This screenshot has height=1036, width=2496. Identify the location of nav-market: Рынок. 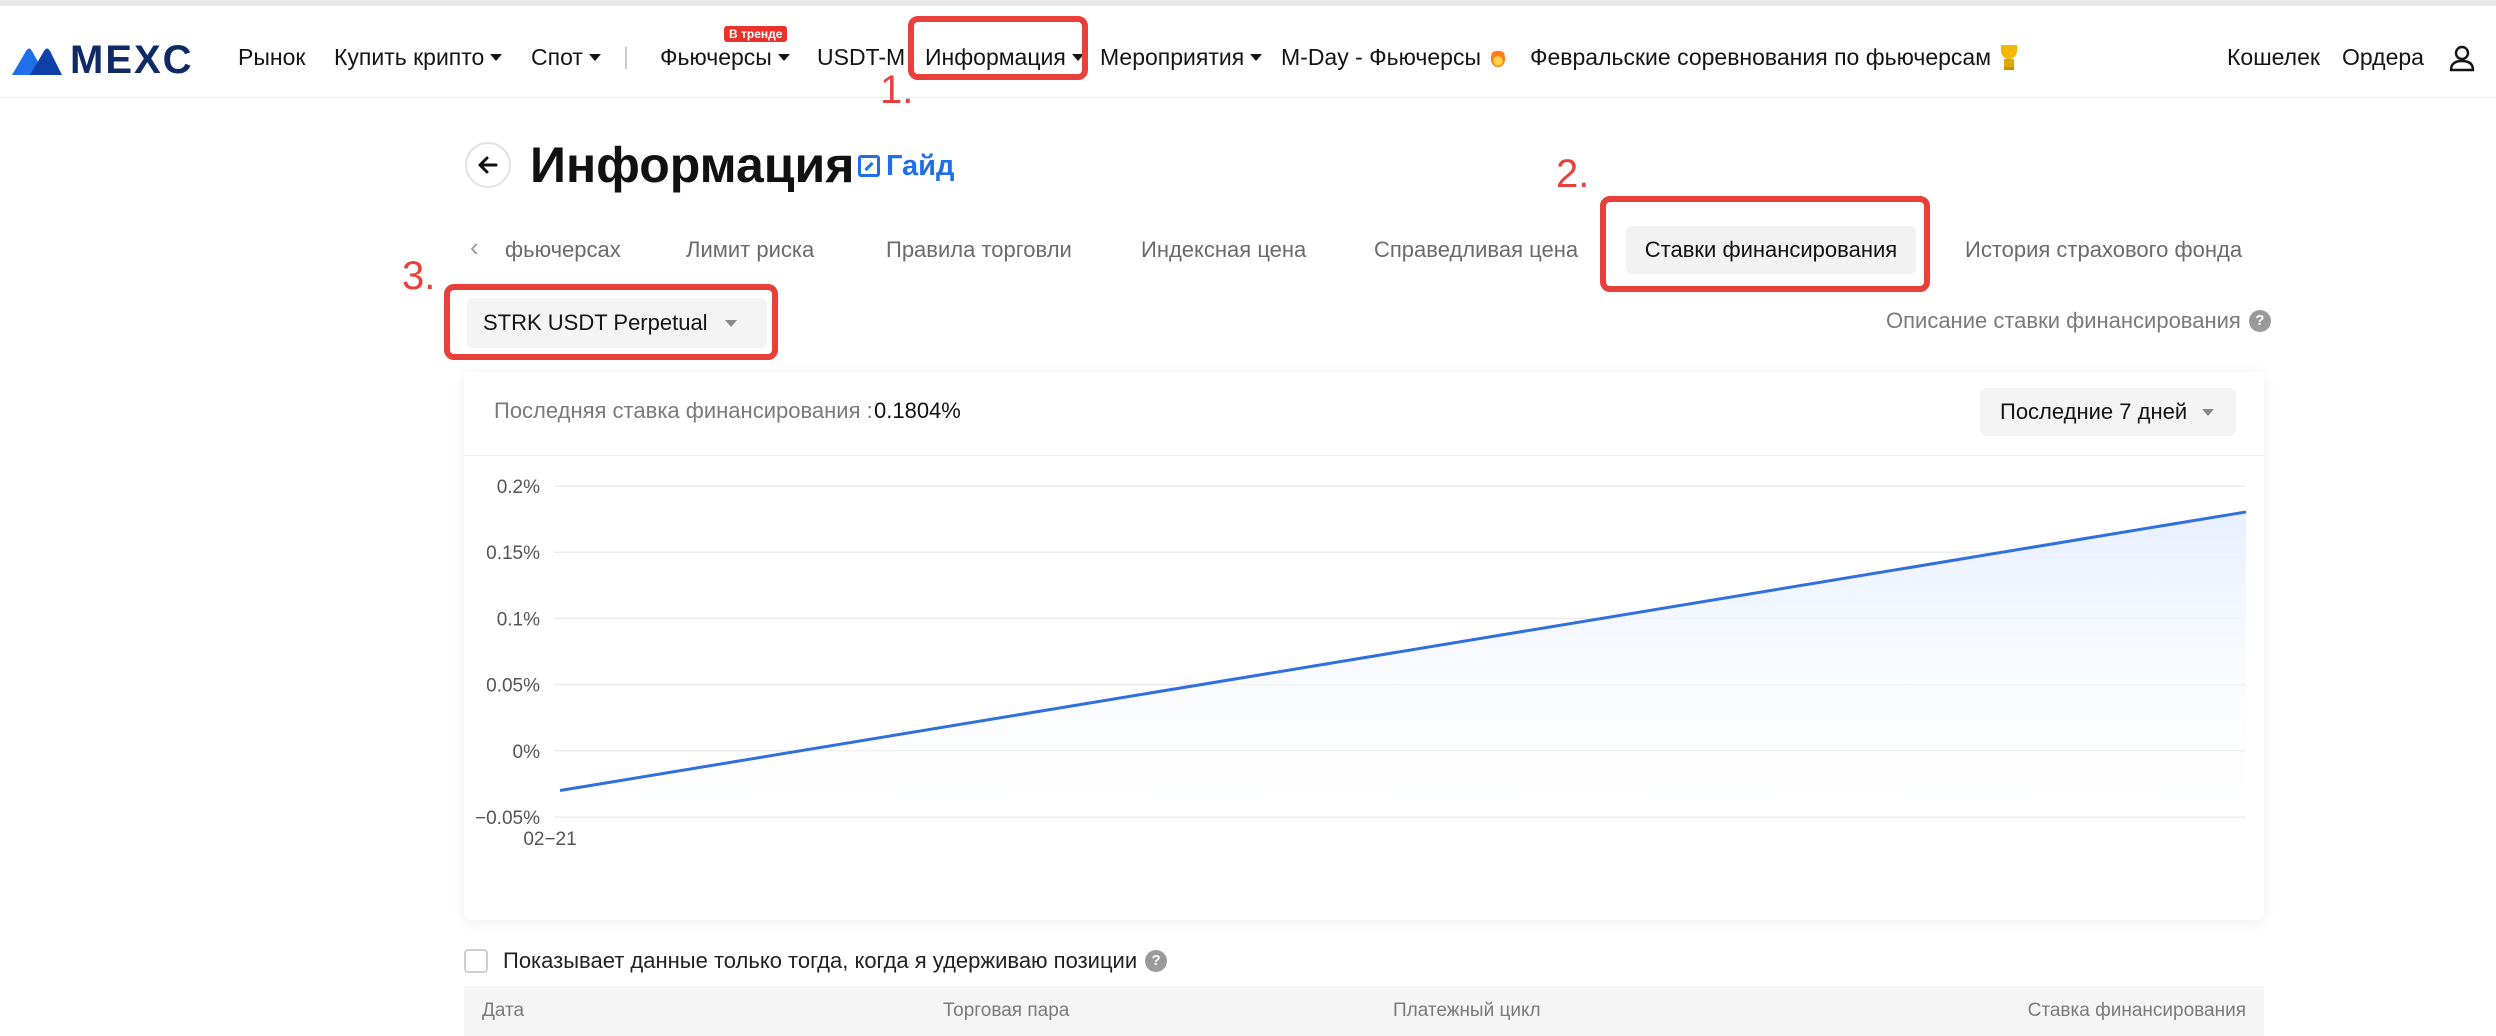
(271, 57).